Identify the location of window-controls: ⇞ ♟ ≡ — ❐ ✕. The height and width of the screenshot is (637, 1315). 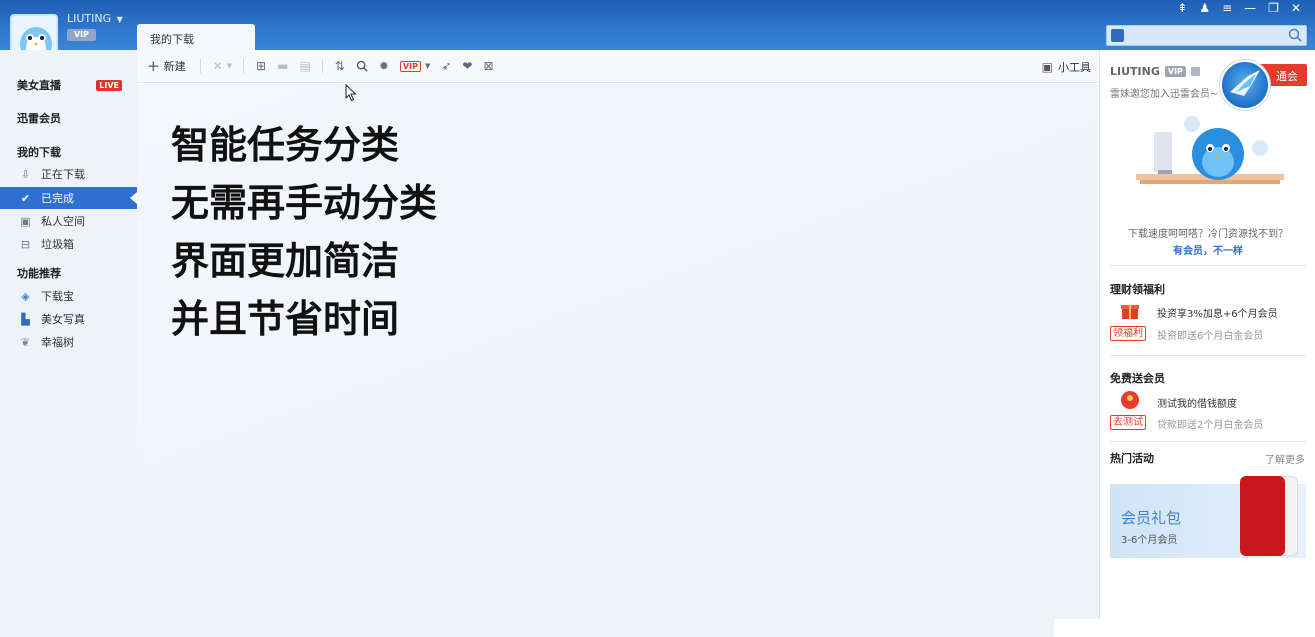
(1239, 8).